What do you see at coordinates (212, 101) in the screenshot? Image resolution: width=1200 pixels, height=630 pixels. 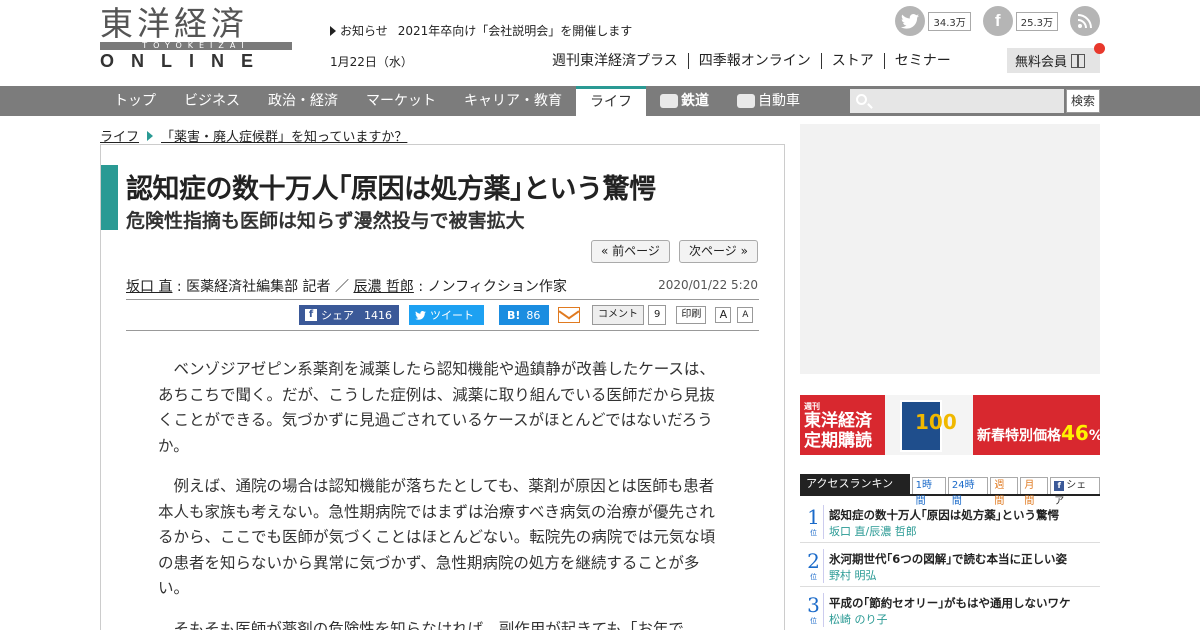 I see `nav-business: ビジネス` at bounding box center [212, 101].